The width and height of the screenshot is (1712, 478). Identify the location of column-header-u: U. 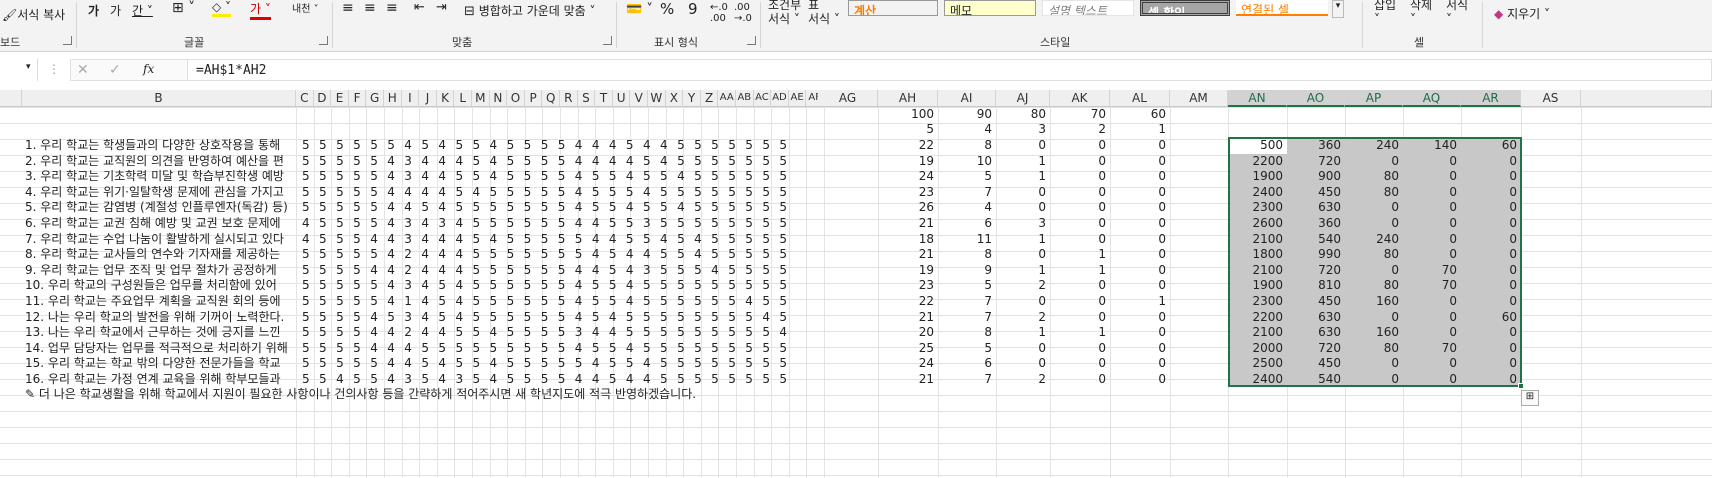
(621, 98).